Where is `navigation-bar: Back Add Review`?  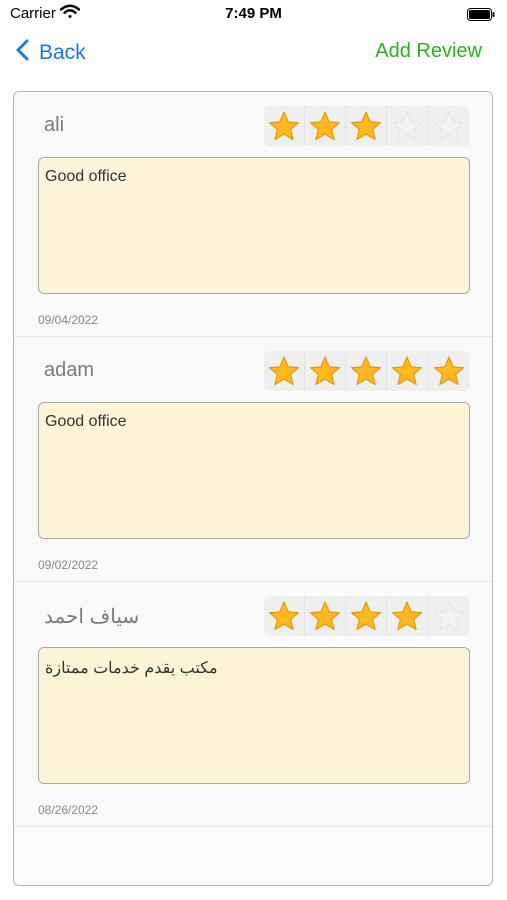
navigation-bar: Back Add Review is located at coordinates (253, 53).